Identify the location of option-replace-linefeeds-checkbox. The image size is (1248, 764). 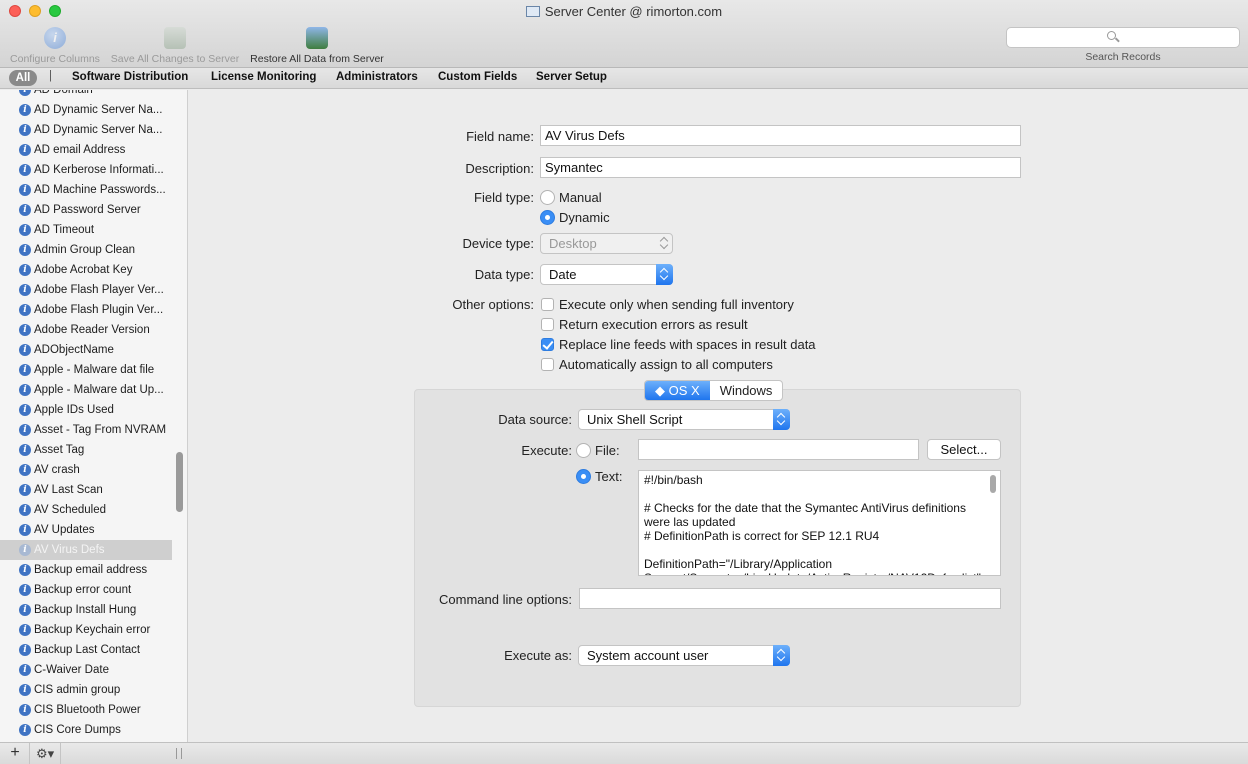
(547, 344).